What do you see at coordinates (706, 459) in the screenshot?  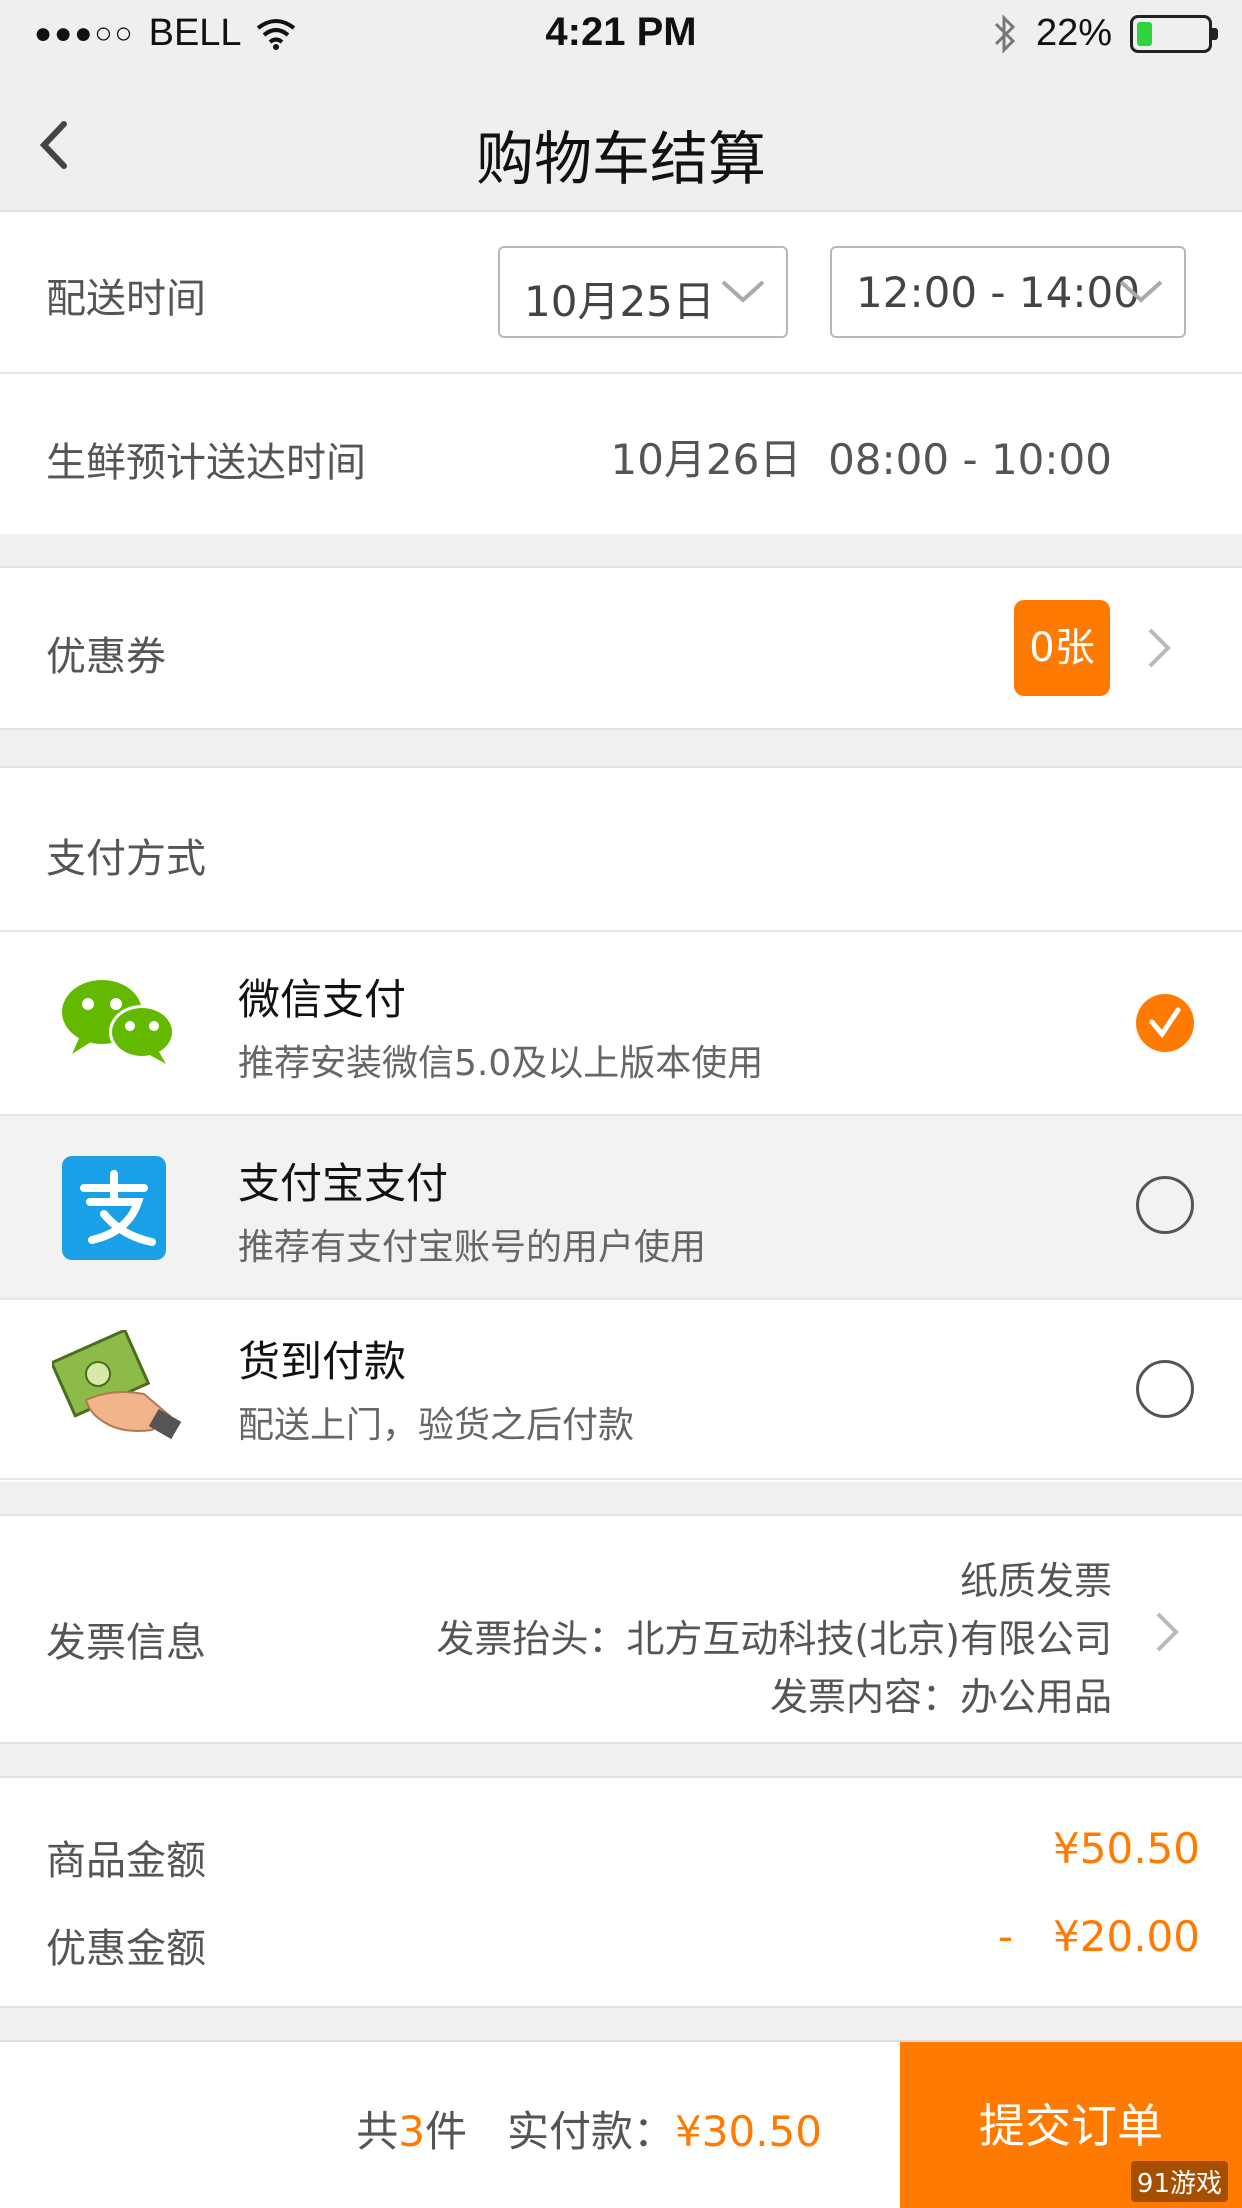 I see `fresh-arrival-date: 10月26日` at bounding box center [706, 459].